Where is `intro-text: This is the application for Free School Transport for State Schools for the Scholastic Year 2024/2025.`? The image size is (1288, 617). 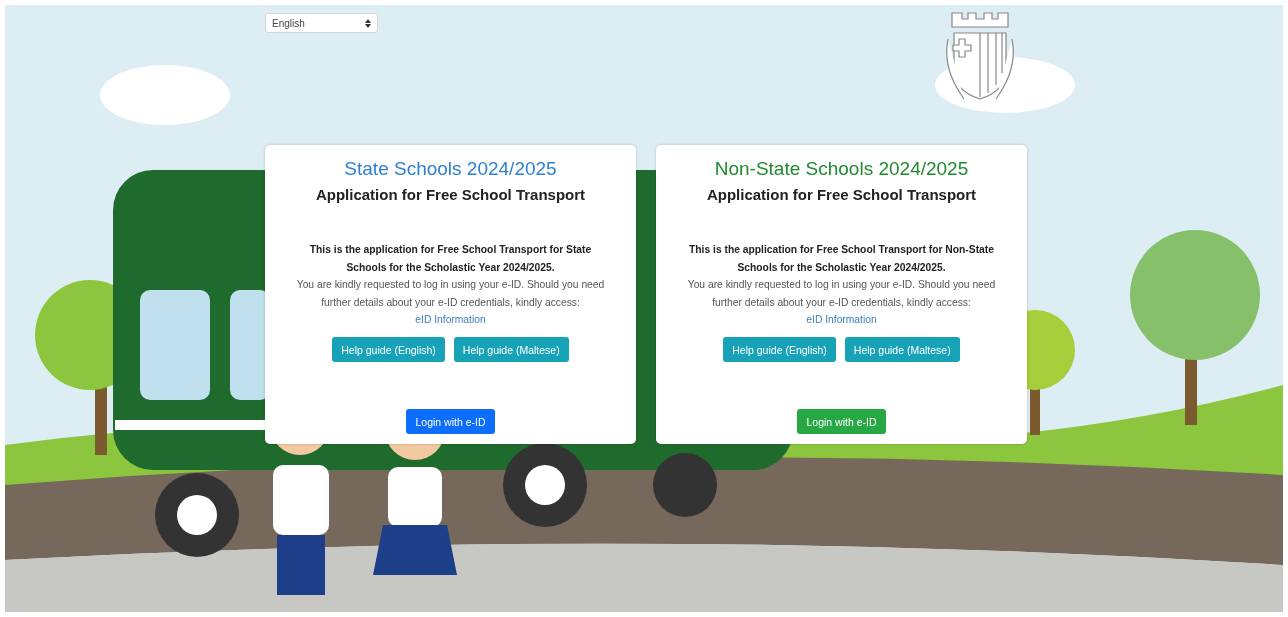 intro-text: This is the application for Free School Transport for State Schools for the Scholastic Year 2024/2025. is located at coordinates (450, 259).